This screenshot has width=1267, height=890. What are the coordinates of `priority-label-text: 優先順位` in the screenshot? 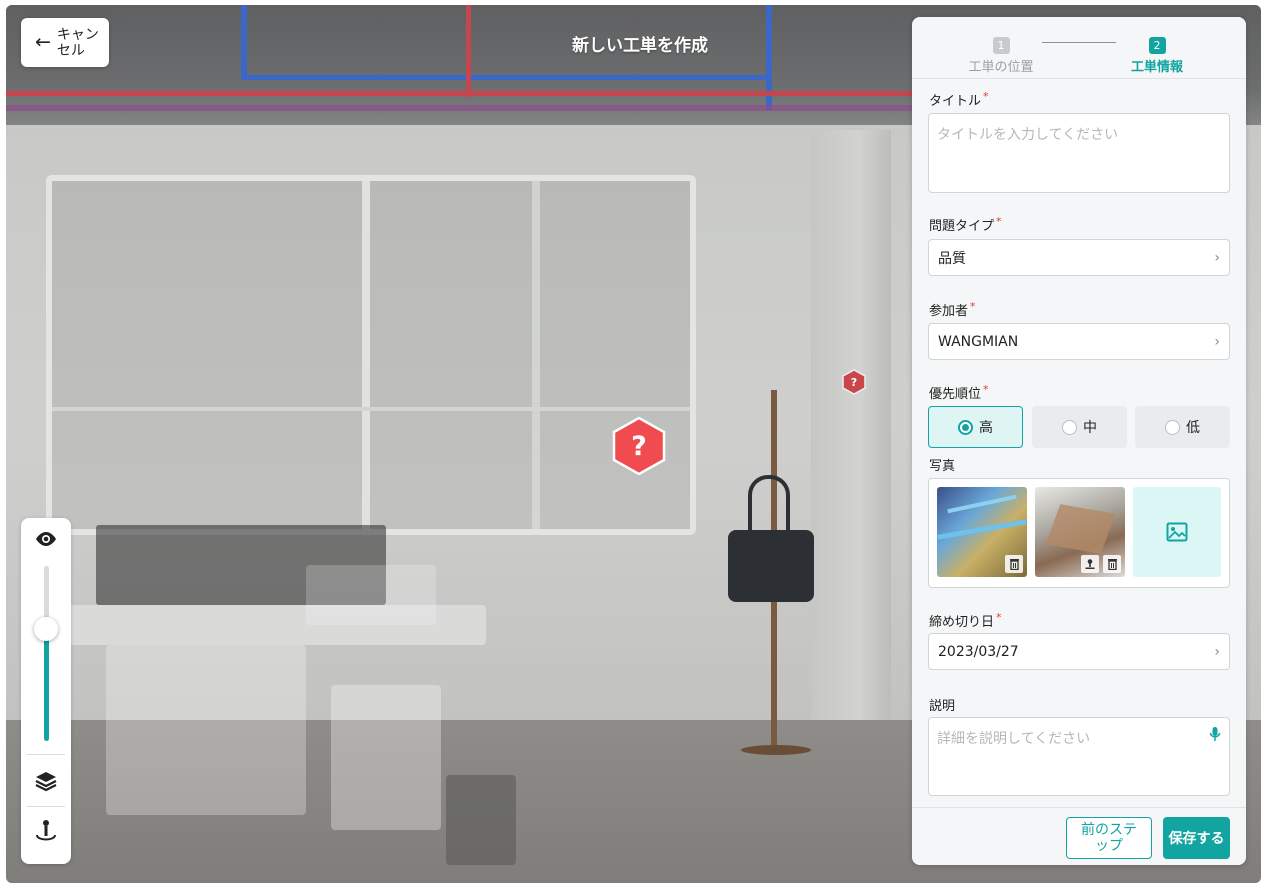 It's located at (955, 394).